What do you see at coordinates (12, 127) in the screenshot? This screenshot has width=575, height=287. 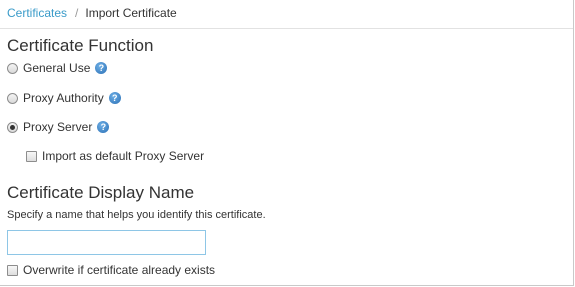 I see `proxy-server-radio` at bounding box center [12, 127].